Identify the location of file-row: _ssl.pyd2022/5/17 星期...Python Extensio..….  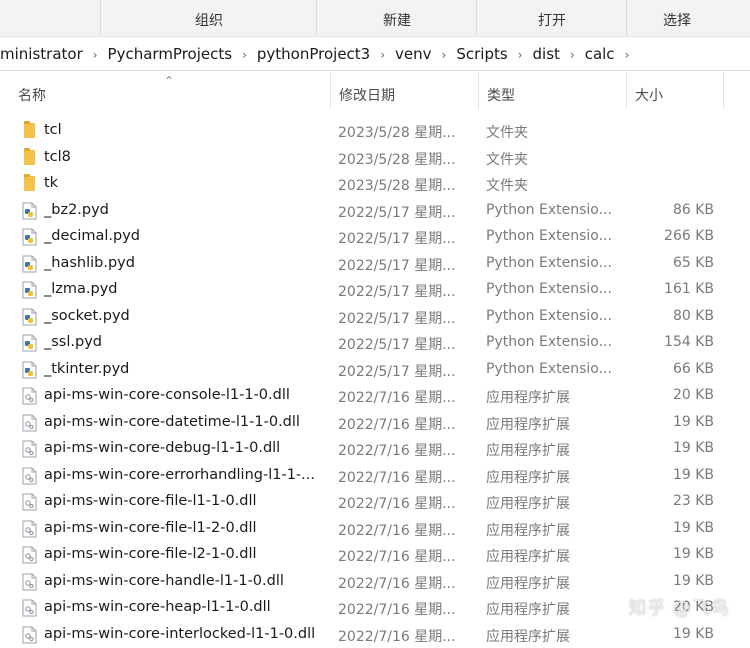
(375, 343).